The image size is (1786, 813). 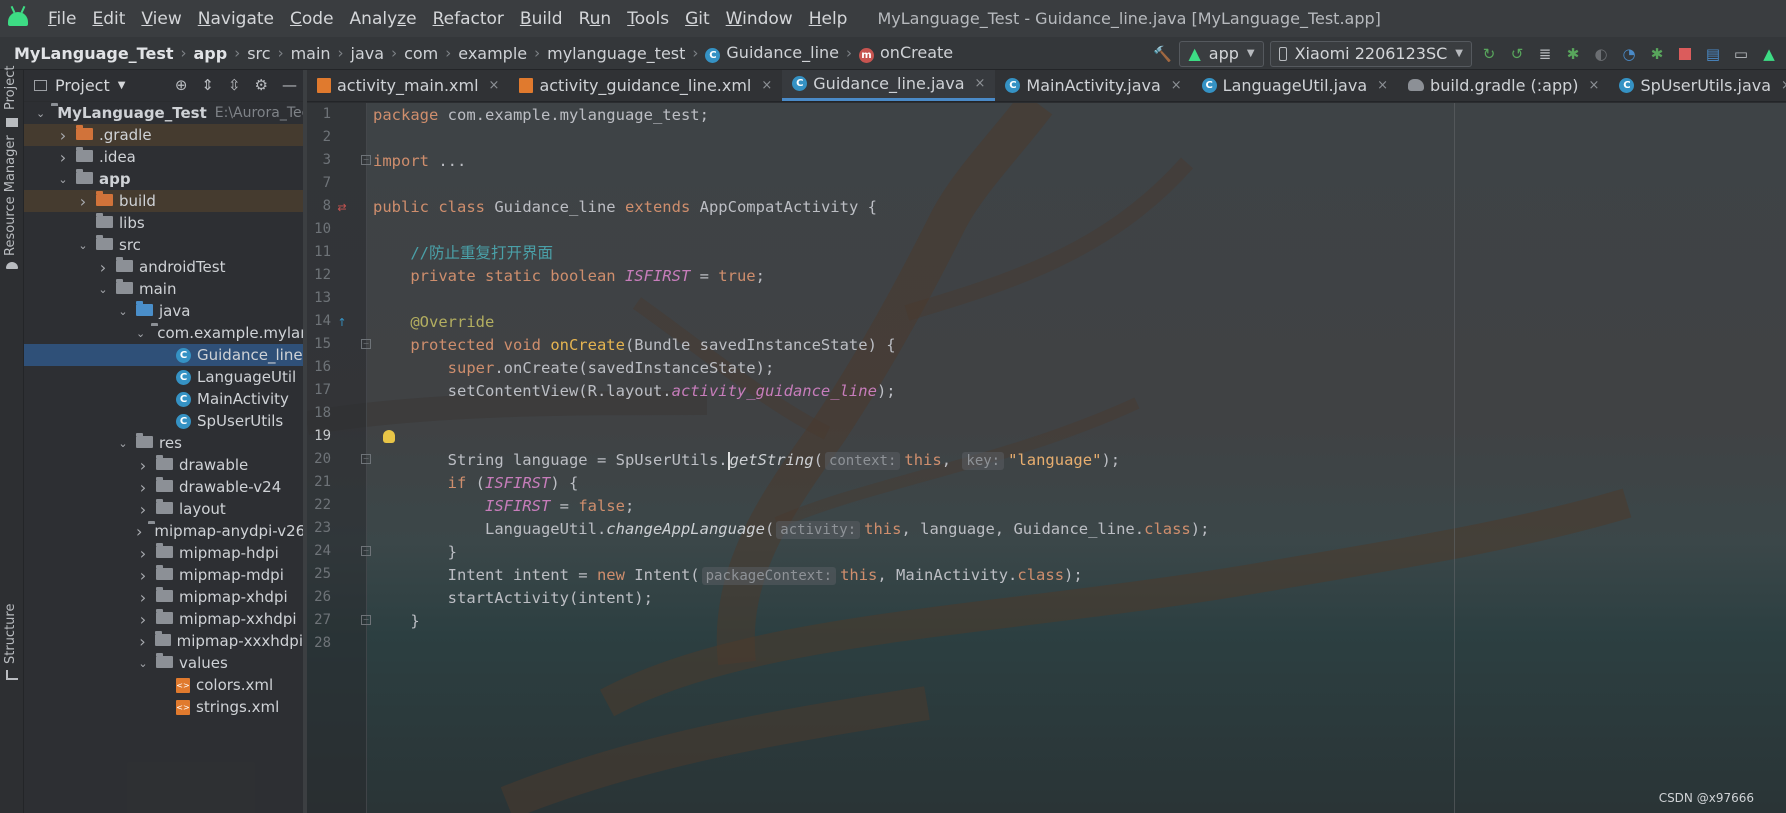 I want to click on tree-folder-item: ⌄ MyLanguage_Test E:\Aurora_Techn, so click(x=163, y=113).